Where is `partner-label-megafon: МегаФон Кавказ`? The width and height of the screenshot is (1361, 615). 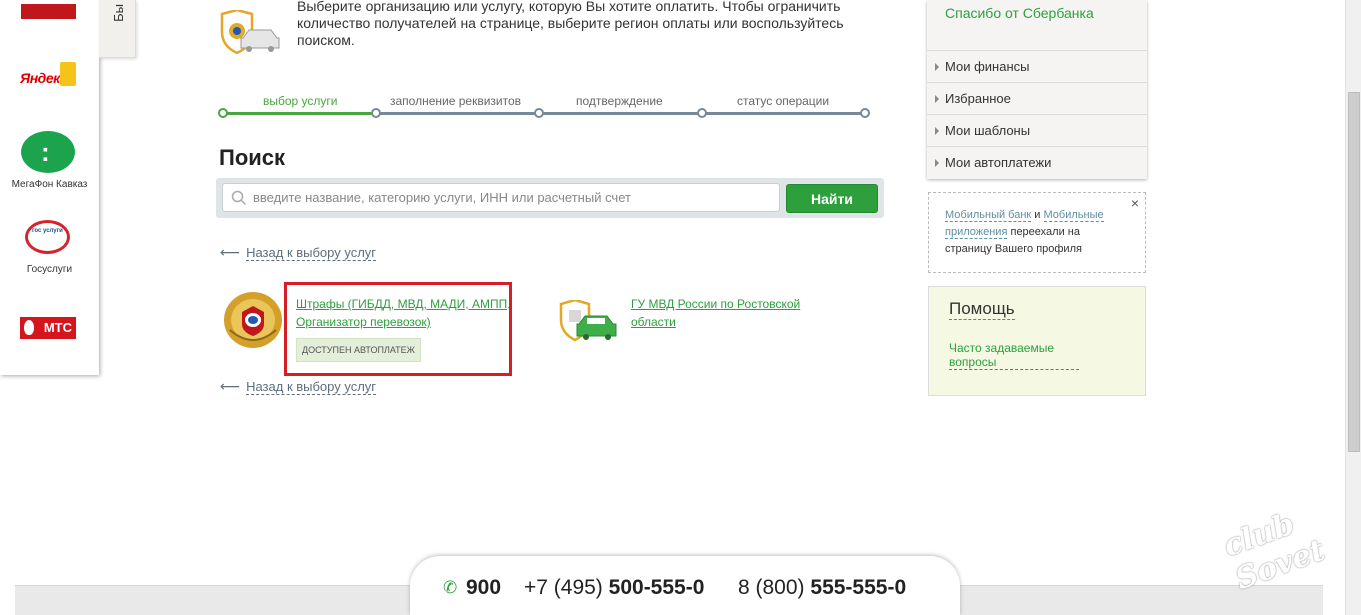 partner-label-megafon: МегаФон Кавказ is located at coordinates (49, 184).